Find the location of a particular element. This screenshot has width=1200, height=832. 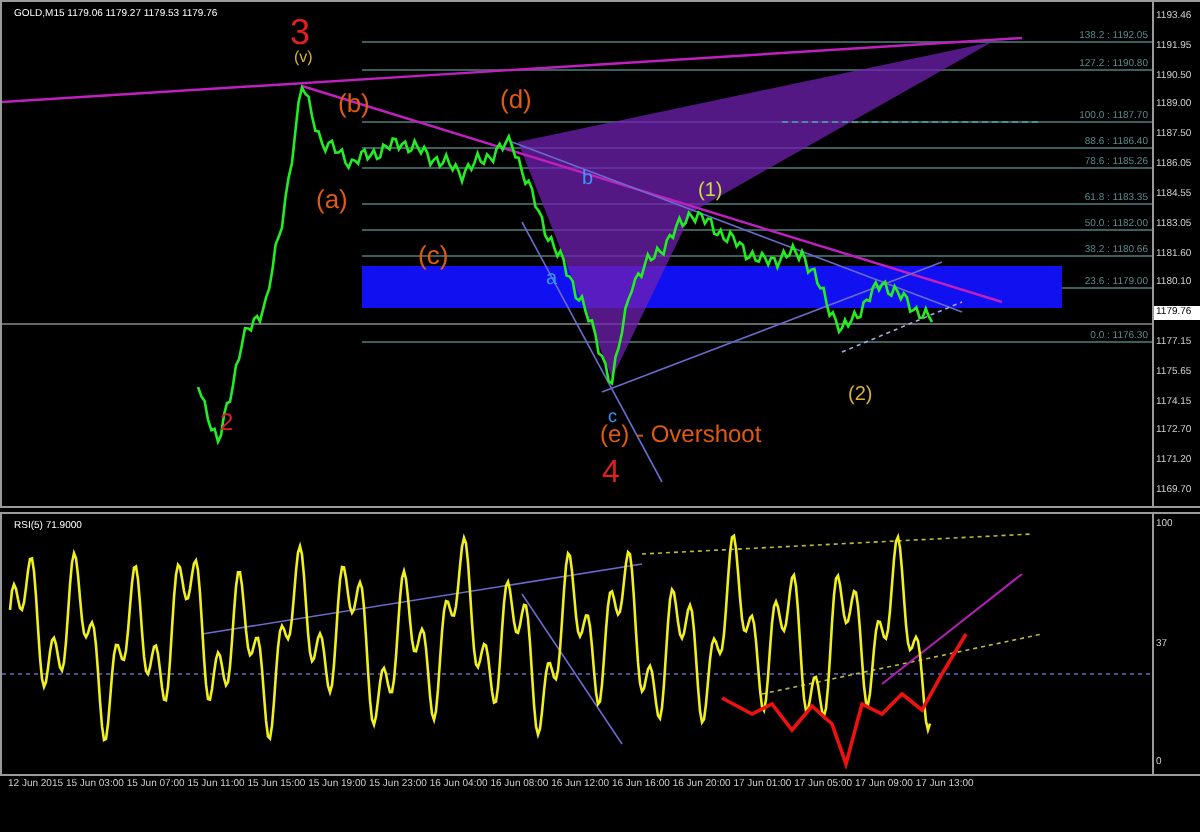

wave-label: (c) is located at coordinates (433, 255).